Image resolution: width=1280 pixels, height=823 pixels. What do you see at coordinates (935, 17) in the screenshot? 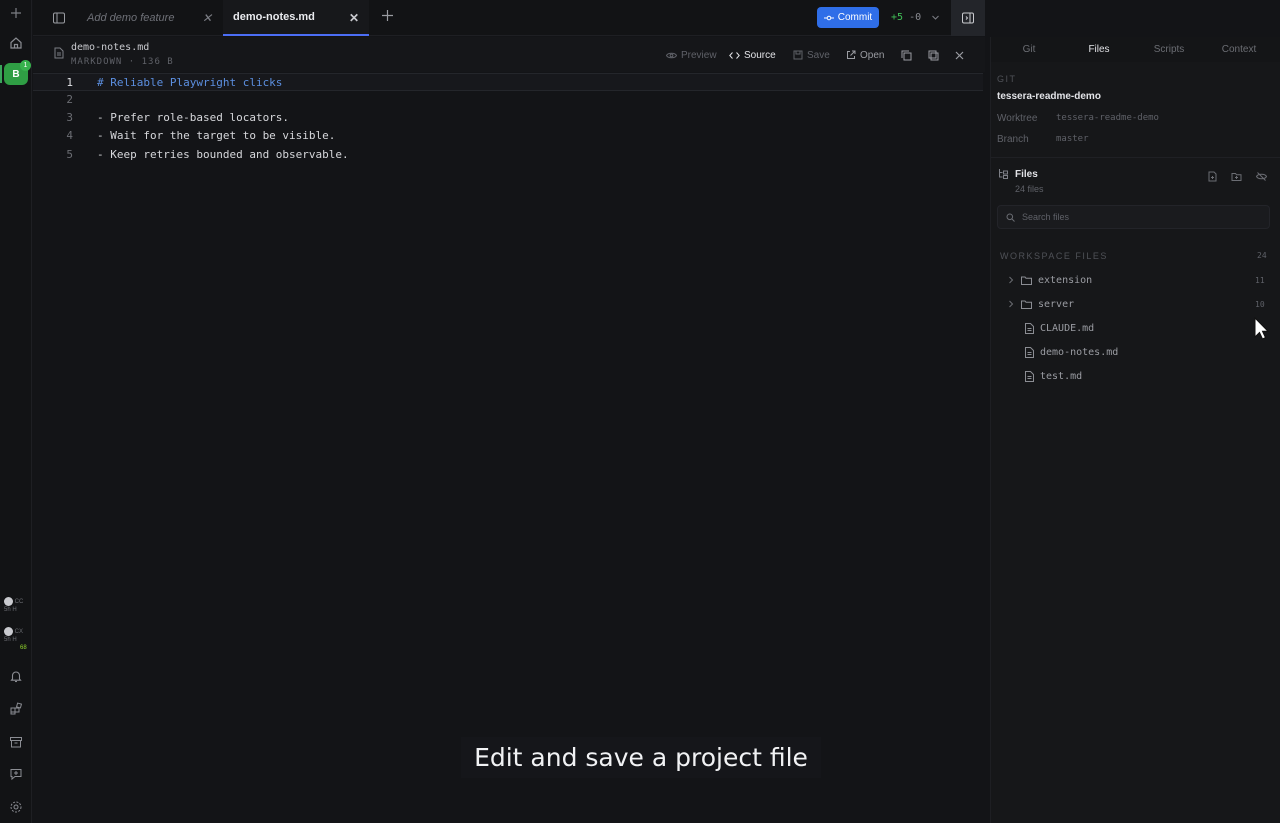
I see `chevron-down-icon` at bounding box center [935, 17].